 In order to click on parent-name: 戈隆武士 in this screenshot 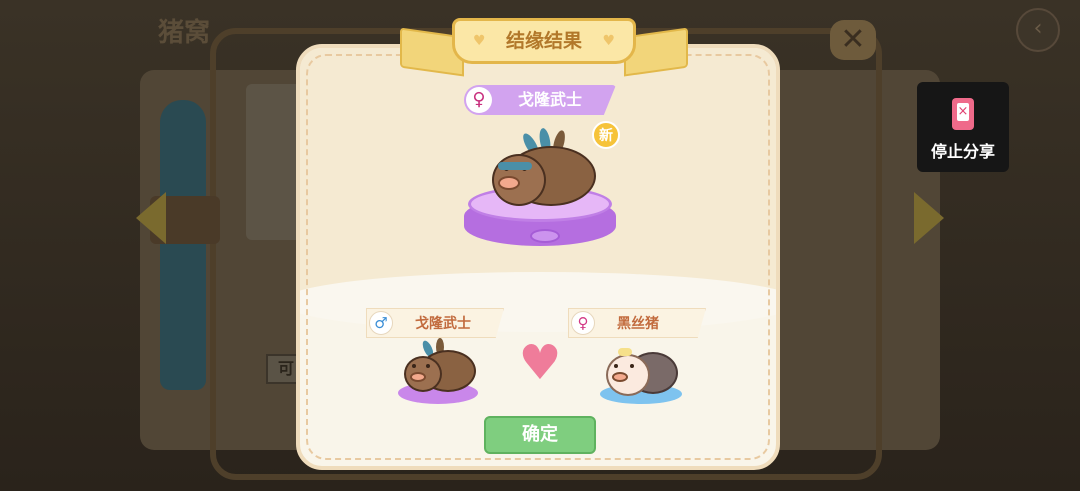, I will do `click(443, 324)`.